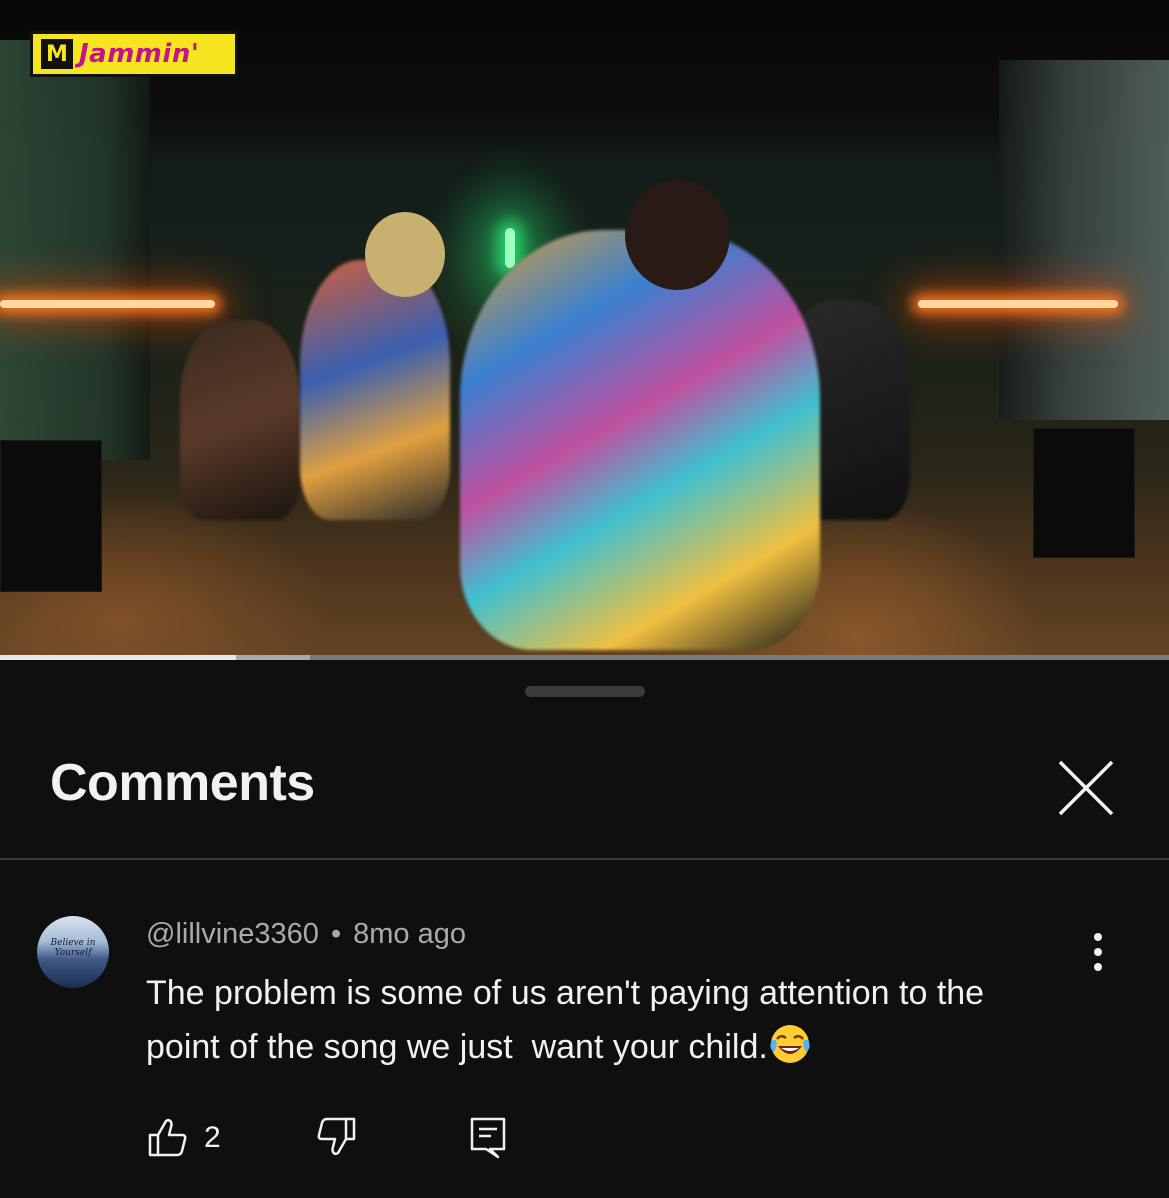 This screenshot has height=1198, width=1169. I want to click on channel-logo: M Jammin', so click(134, 54).